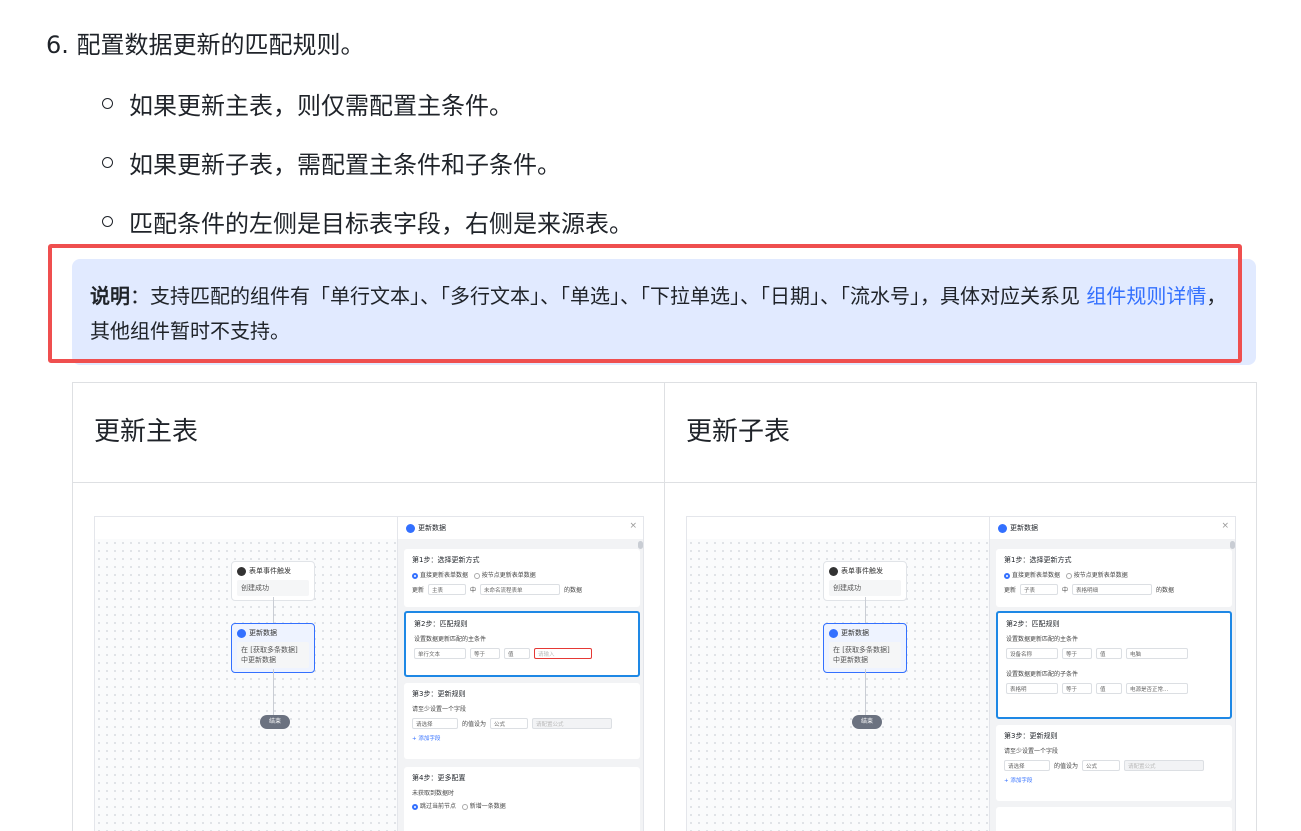  I want to click on radio-add, so click(464, 806).